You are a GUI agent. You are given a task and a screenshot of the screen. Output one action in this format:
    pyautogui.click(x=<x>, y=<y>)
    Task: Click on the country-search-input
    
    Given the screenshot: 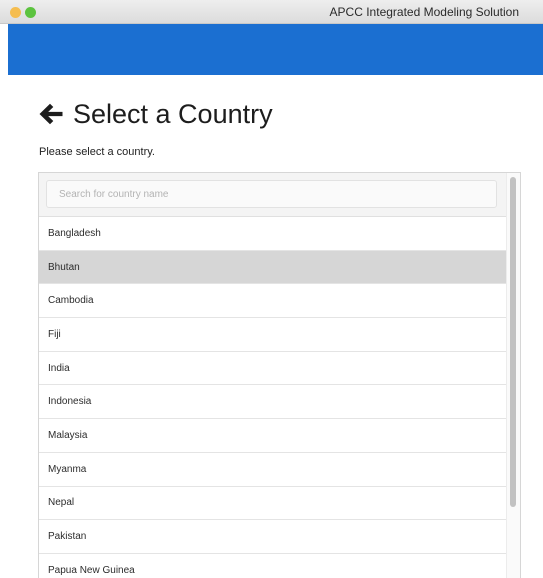 What is the action you would take?
    pyautogui.click(x=271, y=194)
    